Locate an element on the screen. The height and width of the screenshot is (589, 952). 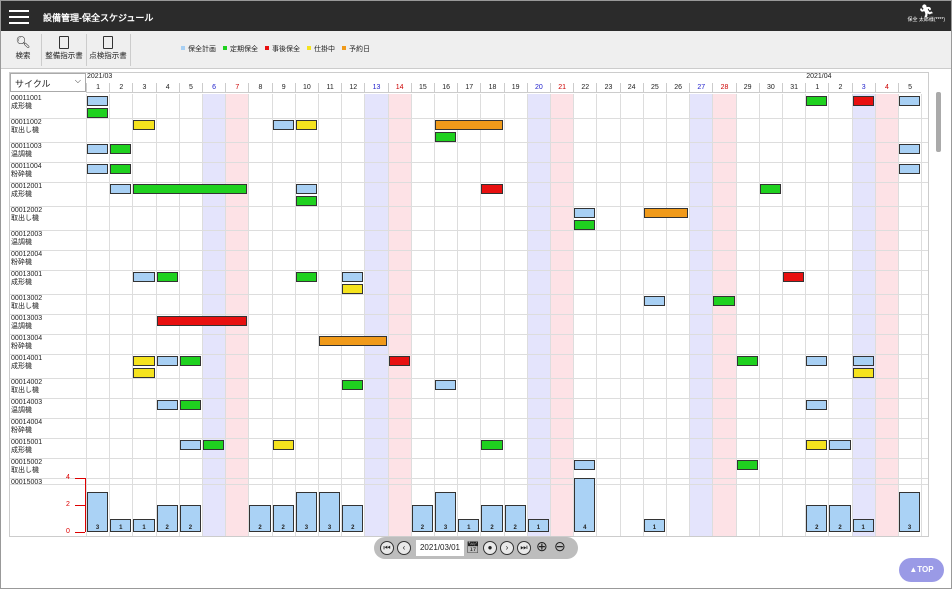
day-header: 21 is located at coordinates (562, 88).